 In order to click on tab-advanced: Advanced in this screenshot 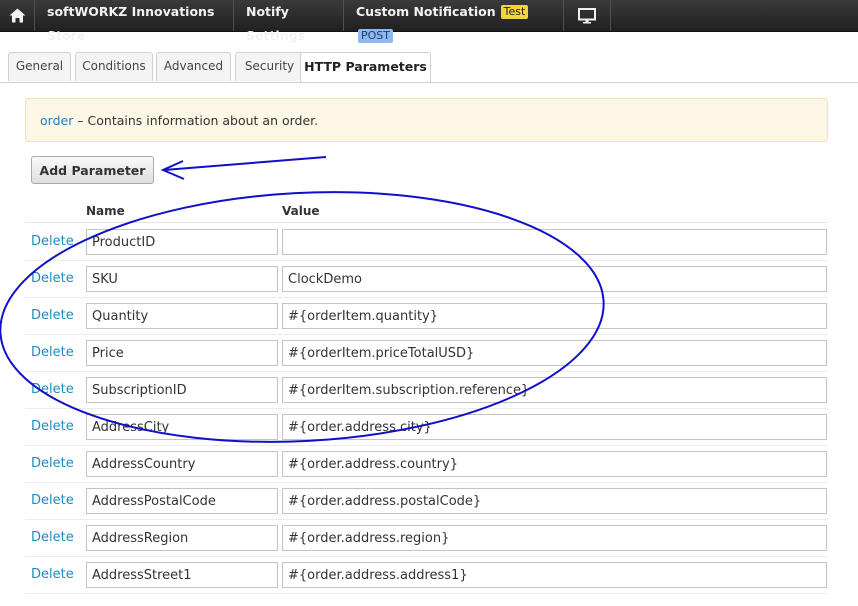, I will do `click(193, 66)`.